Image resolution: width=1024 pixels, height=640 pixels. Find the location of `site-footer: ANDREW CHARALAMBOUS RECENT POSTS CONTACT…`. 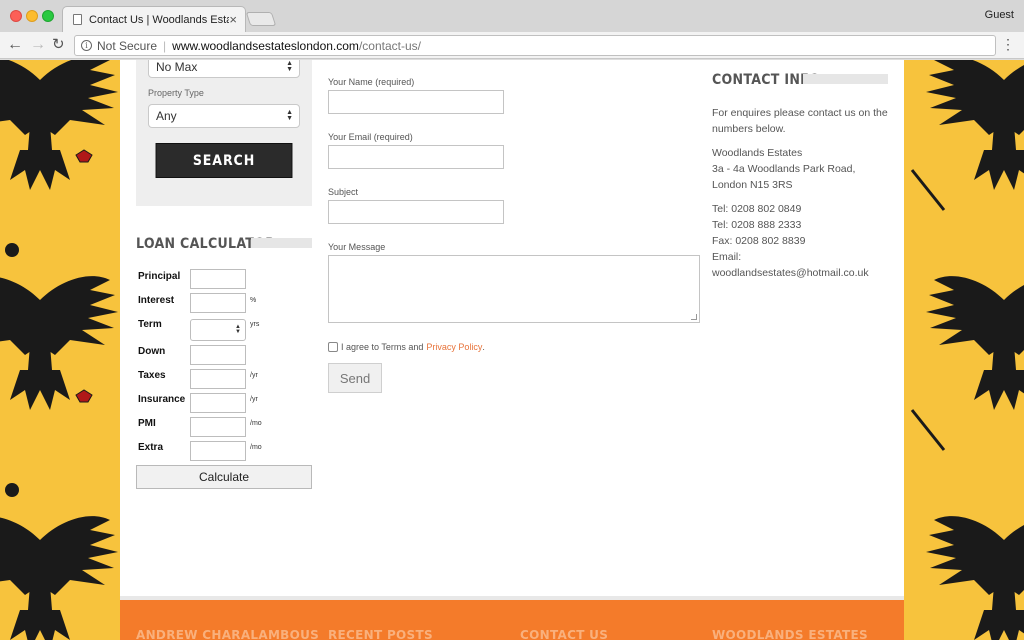

site-footer: ANDREW CHARALAMBOUS RECENT POSTS CONTACT… is located at coordinates (512, 620).